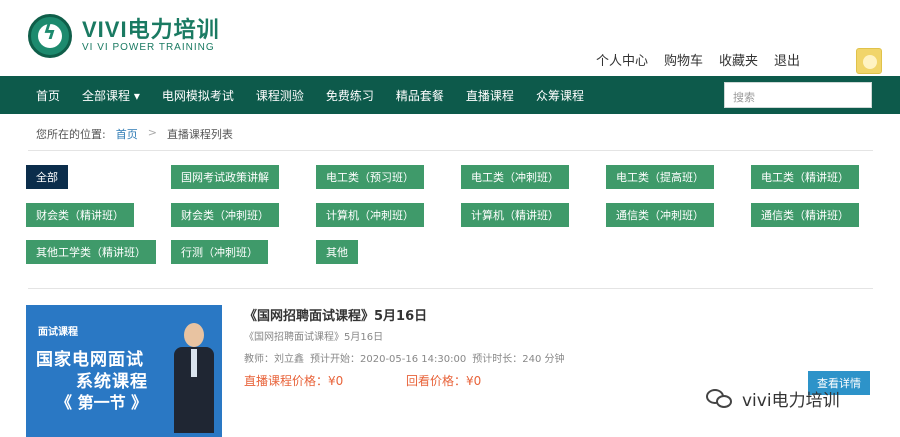 This screenshot has height=437, width=900. I want to click on category-button: 电工类（提高班）, so click(660, 177).